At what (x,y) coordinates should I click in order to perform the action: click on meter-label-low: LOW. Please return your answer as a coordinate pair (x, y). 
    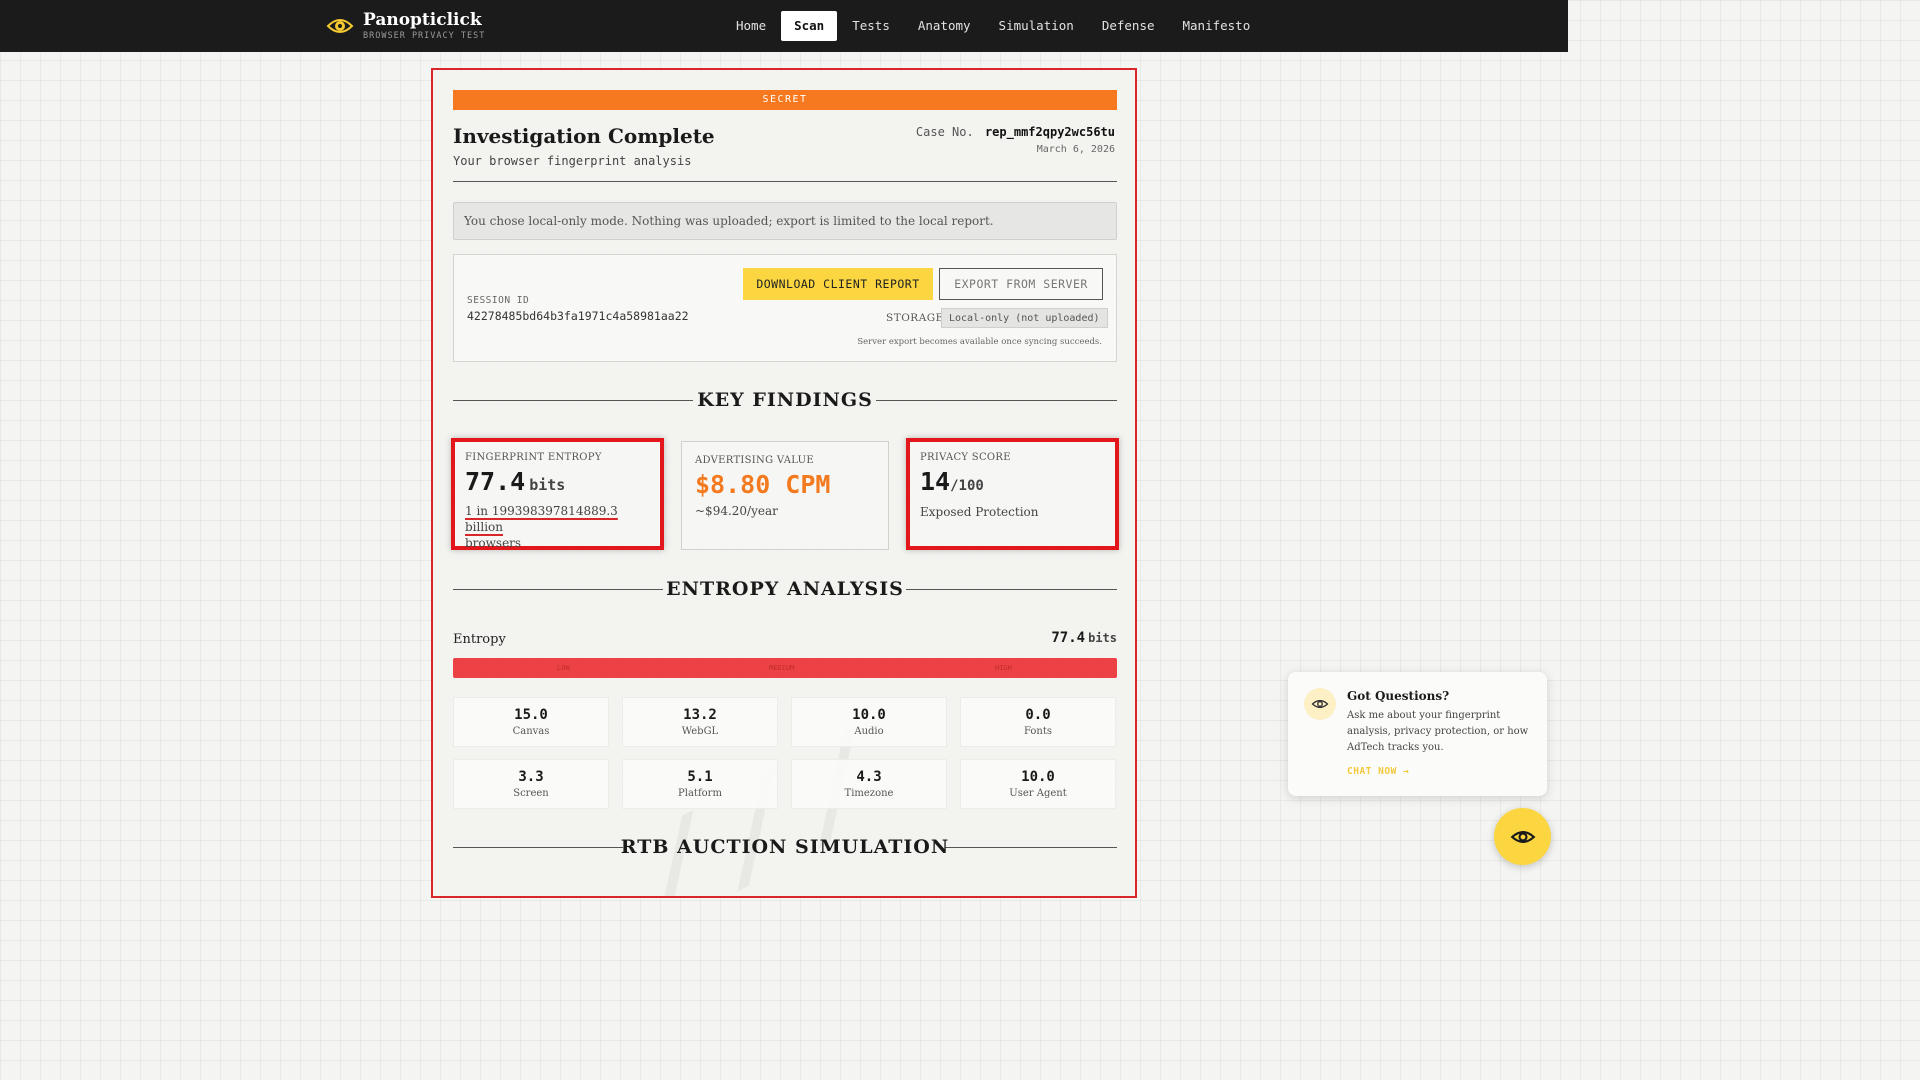
    Looking at the image, I should click on (563, 668).